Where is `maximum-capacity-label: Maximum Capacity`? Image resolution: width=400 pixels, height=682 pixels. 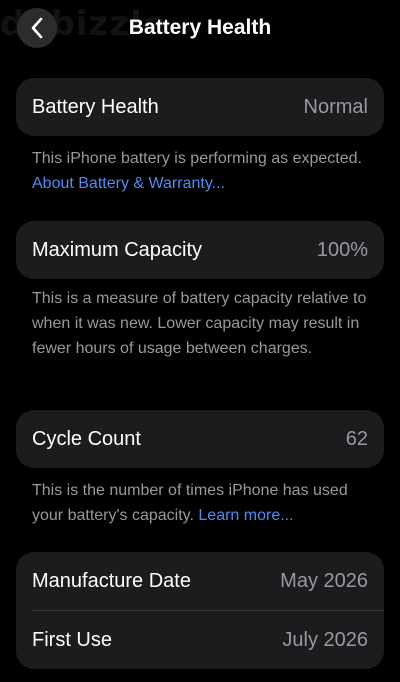 maximum-capacity-label: Maximum Capacity is located at coordinates (117, 249).